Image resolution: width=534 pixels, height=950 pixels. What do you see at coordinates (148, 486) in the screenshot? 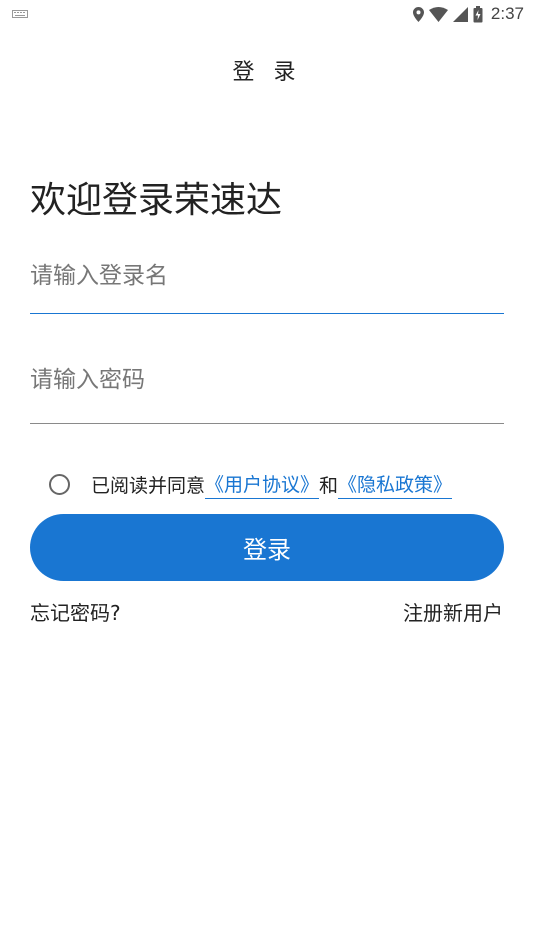
I see `agreement-prefix: 已阅读并同意` at bounding box center [148, 486].